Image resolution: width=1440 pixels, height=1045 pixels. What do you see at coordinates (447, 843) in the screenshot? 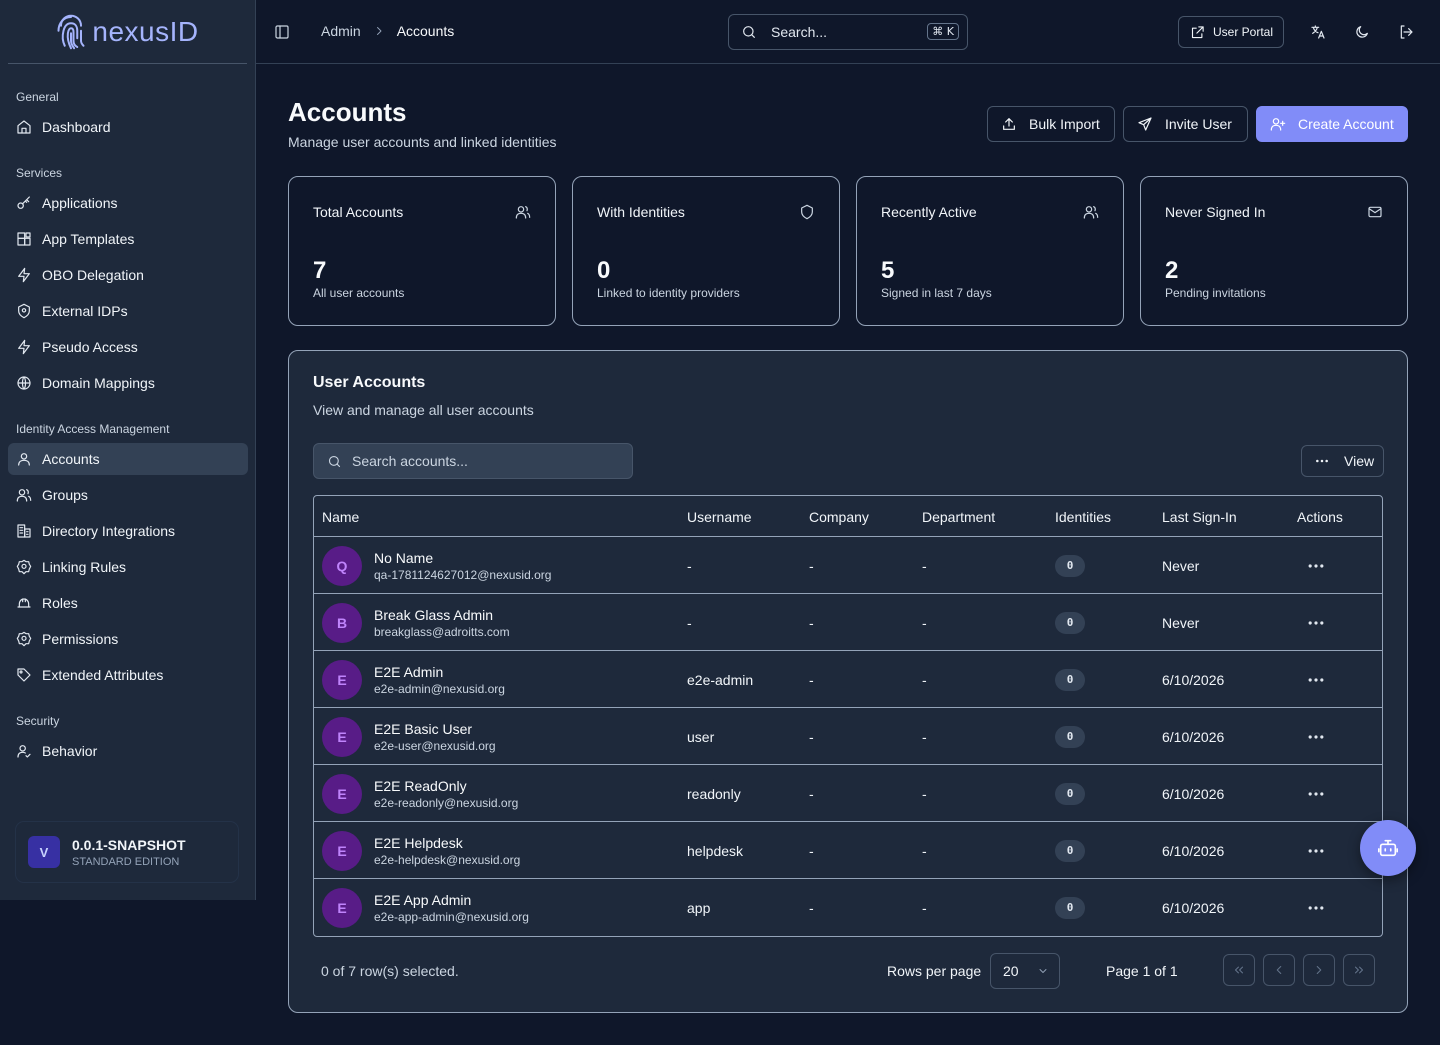
I see `account-name: E2E Helpdesk` at bounding box center [447, 843].